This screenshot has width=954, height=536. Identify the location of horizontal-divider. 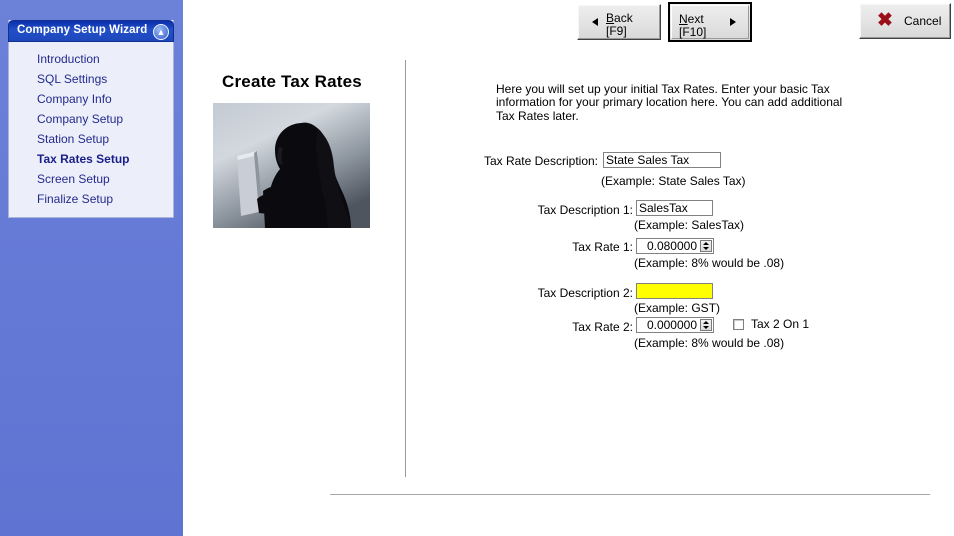
(630, 494).